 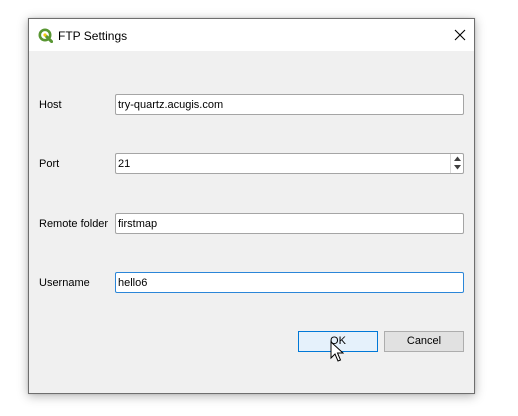 What do you see at coordinates (289, 104) in the screenshot?
I see `host-input` at bounding box center [289, 104].